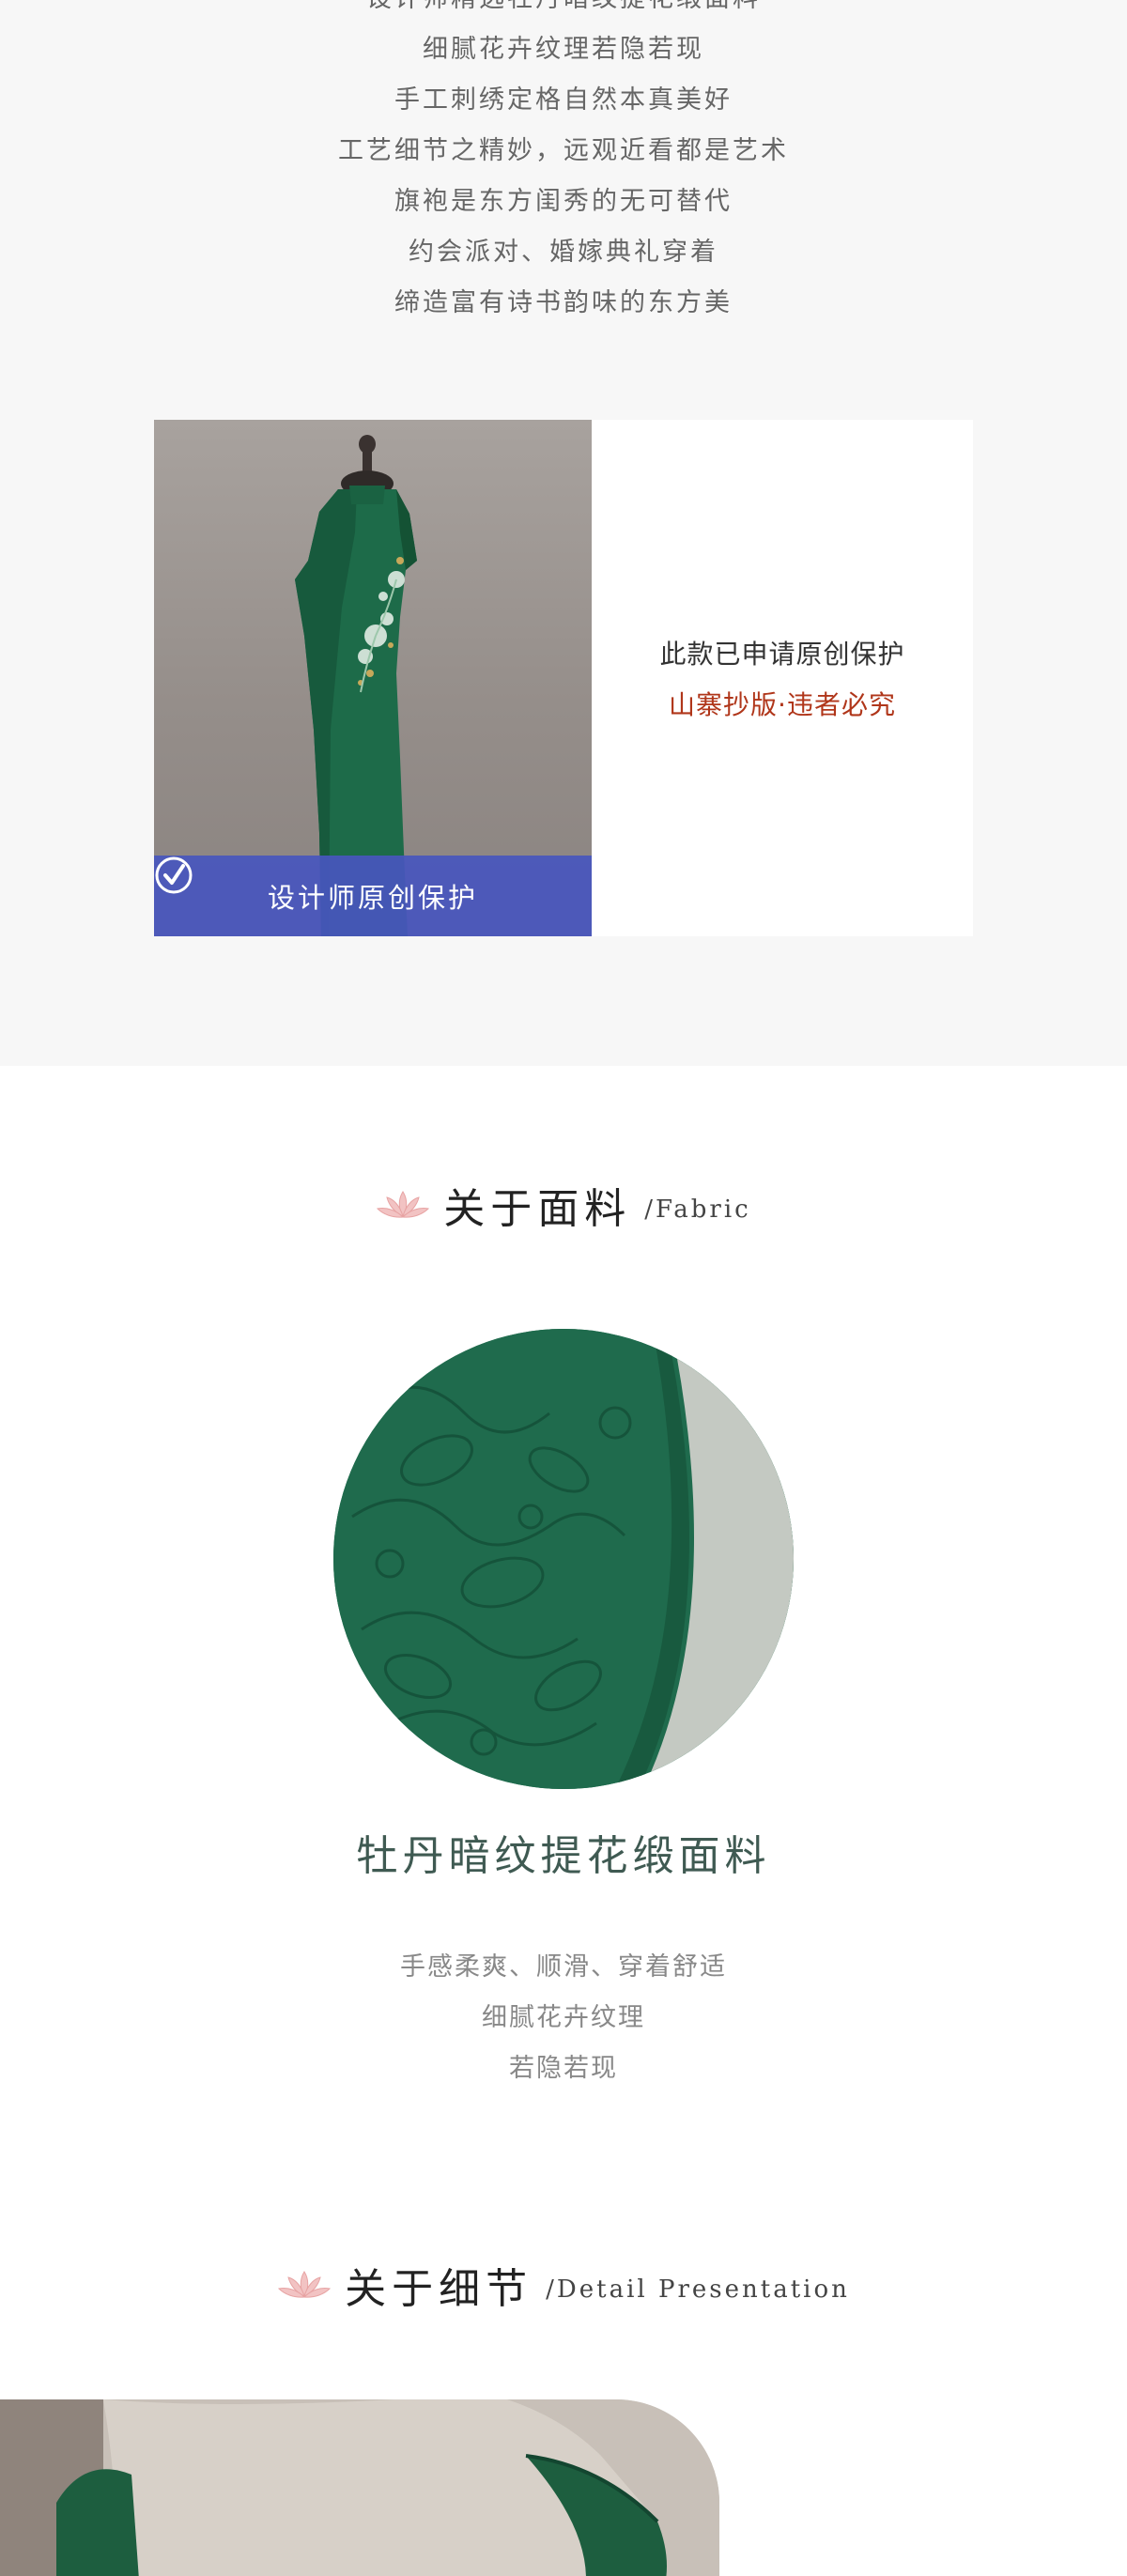  What do you see at coordinates (563, 1856) in the screenshot?
I see `fabric-name: 牡丹暗纹提花缎面料` at bounding box center [563, 1856].